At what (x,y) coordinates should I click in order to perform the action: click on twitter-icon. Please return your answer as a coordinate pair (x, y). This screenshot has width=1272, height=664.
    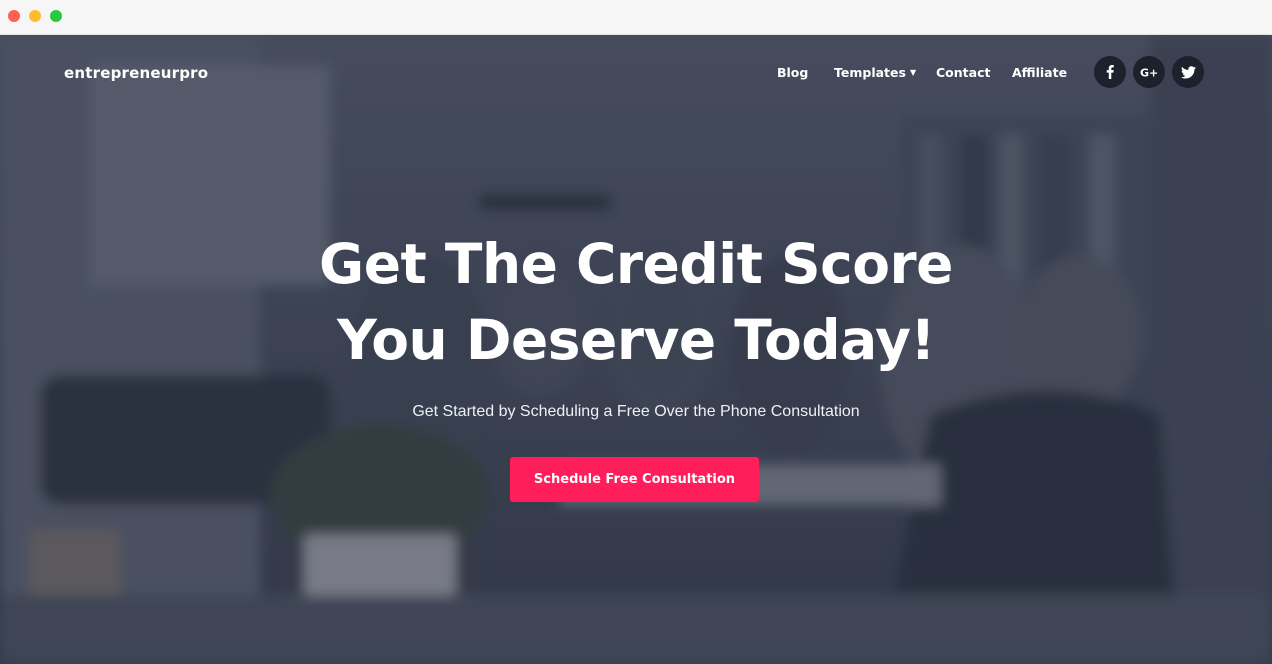
    Looking at the image, I should click on (1188, 71).